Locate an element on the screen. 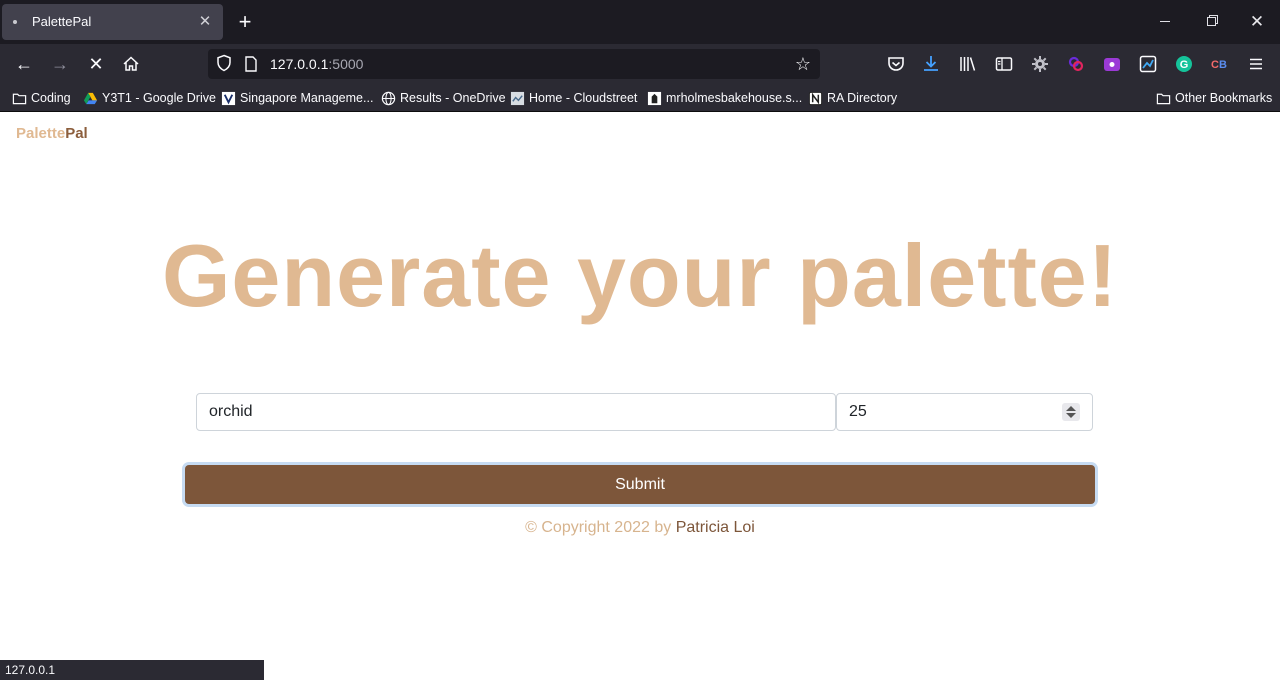  brand-logo-link: PalettePal is located at coordinates (52, 133).